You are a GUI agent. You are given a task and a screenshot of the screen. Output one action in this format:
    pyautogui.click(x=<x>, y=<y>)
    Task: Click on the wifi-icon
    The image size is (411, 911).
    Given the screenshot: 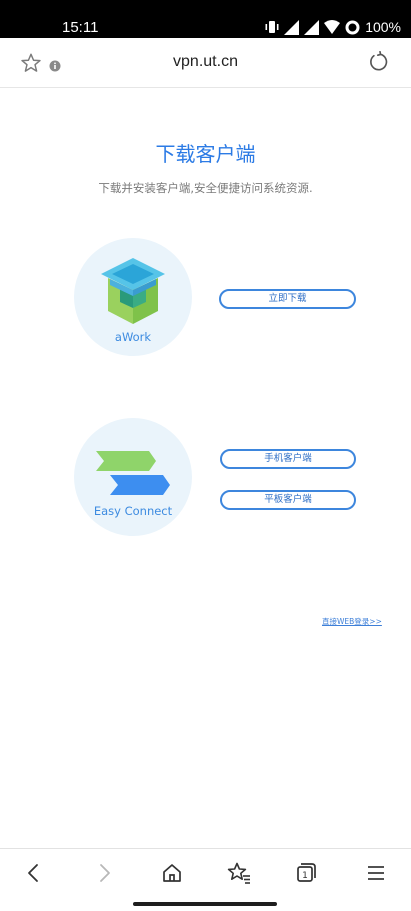 What is the action you would take?
    pyautogui.click(x=332, y=27)
    